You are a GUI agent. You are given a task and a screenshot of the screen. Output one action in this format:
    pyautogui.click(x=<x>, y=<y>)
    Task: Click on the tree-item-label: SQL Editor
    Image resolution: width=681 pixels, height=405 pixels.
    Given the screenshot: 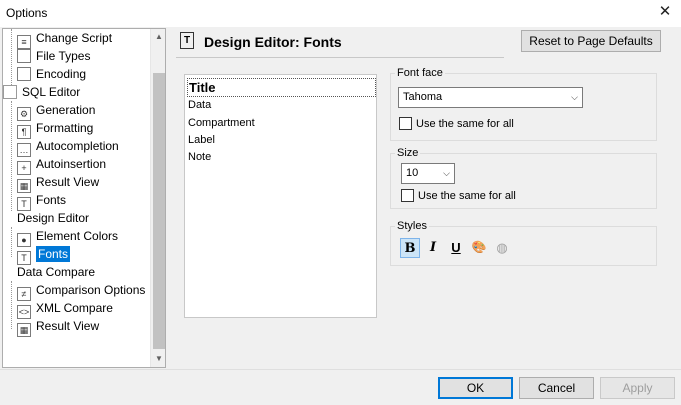 What is the action you would take?
    pyautogui.click(x=51, y=92)
    